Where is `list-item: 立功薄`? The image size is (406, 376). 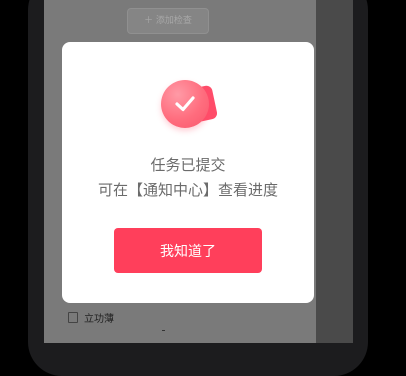 list-item: 立功薄 is located at coordinates (91, 317).